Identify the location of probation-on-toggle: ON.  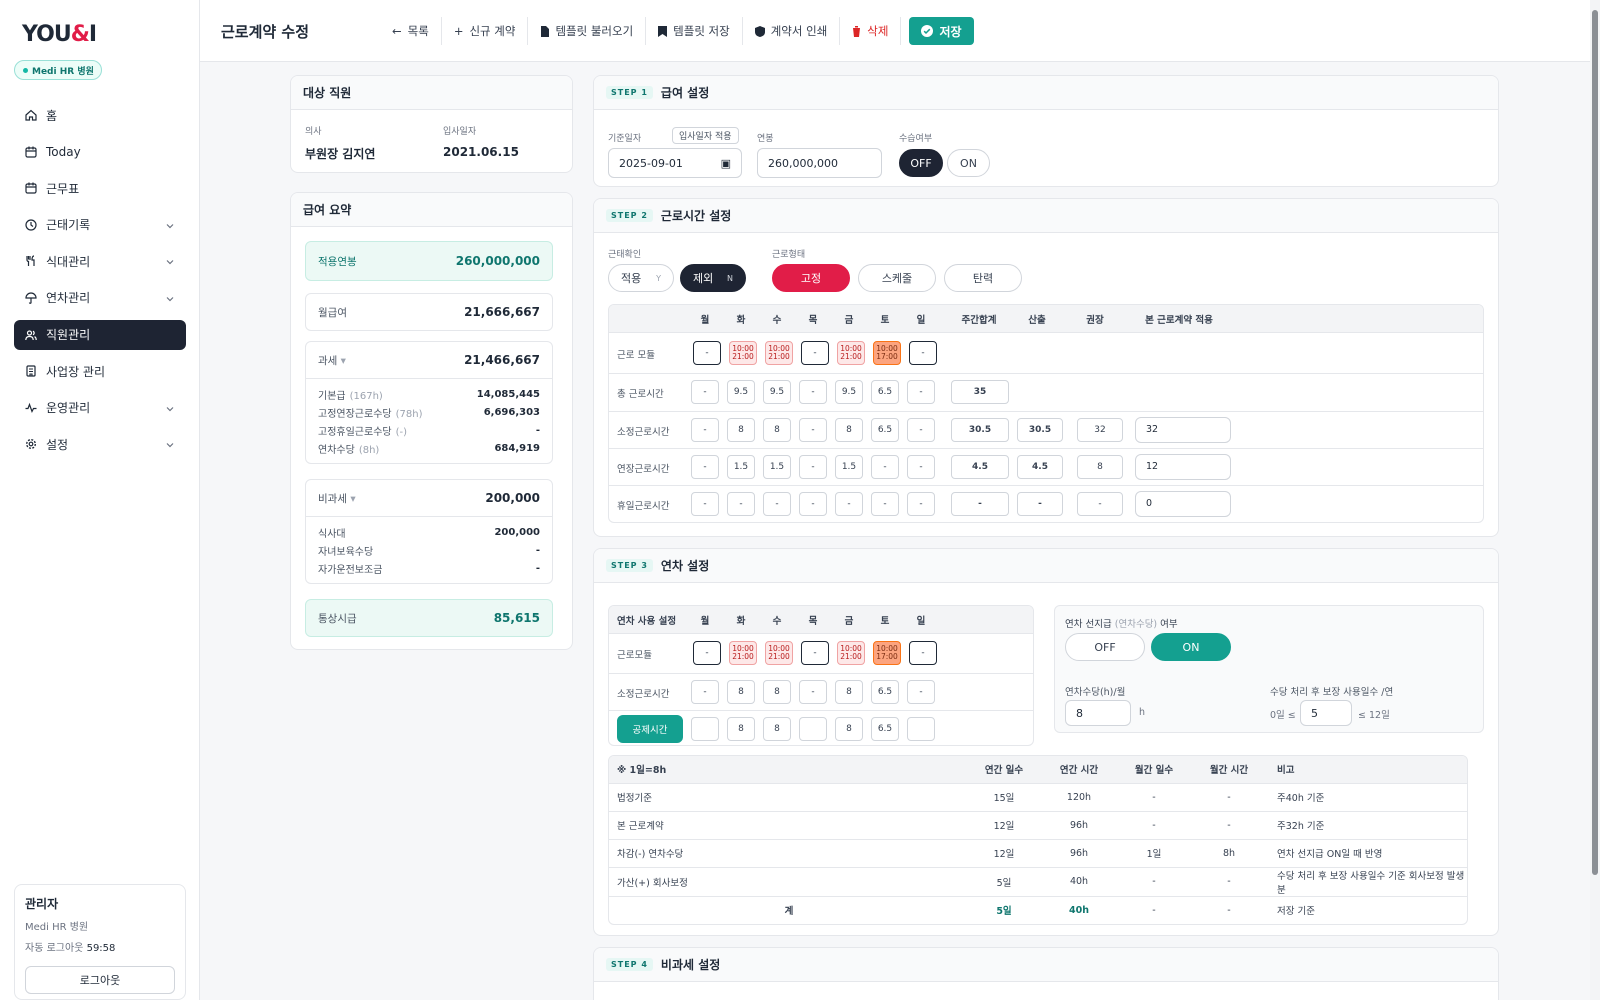
(968, 163).